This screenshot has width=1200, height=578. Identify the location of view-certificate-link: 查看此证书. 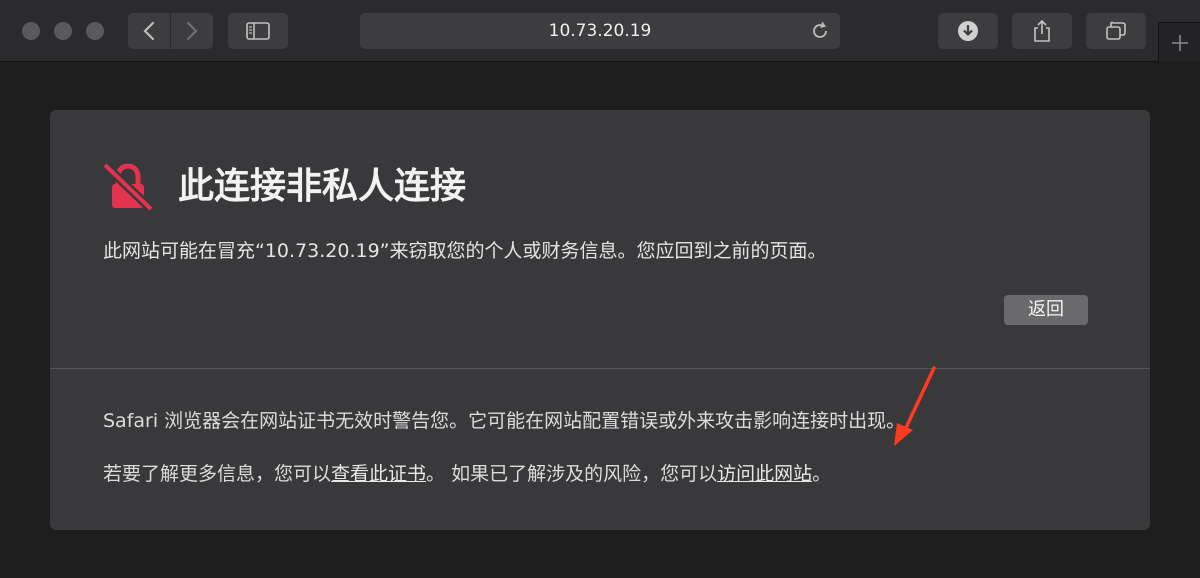
(378, 474).